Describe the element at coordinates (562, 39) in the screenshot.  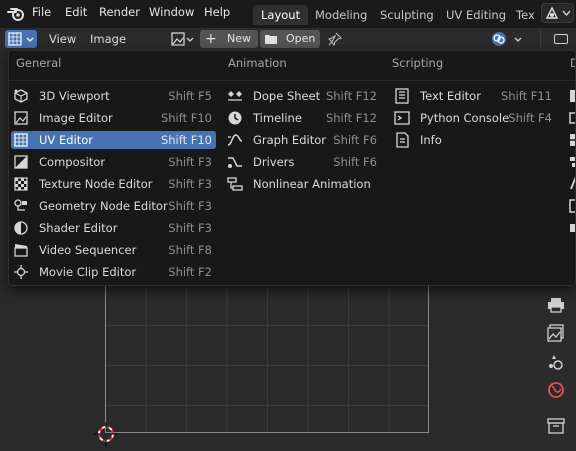
I see `sidebar-toggle` at that location.